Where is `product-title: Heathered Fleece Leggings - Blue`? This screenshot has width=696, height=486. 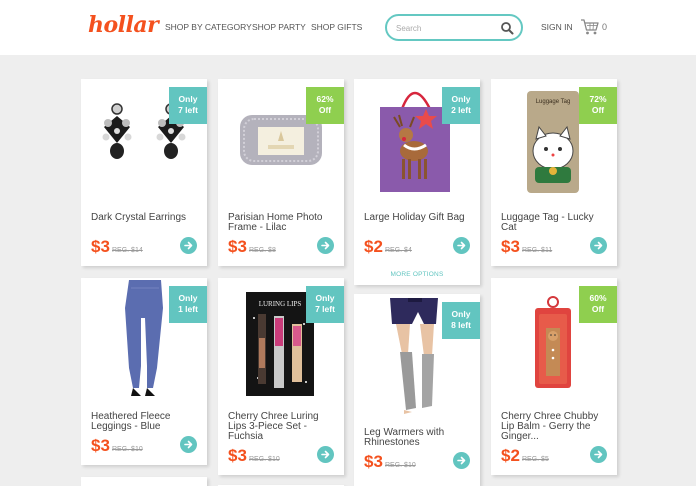 product-title: Heathered Fleece Leggings - Blue is located at coordinates (146, 422).